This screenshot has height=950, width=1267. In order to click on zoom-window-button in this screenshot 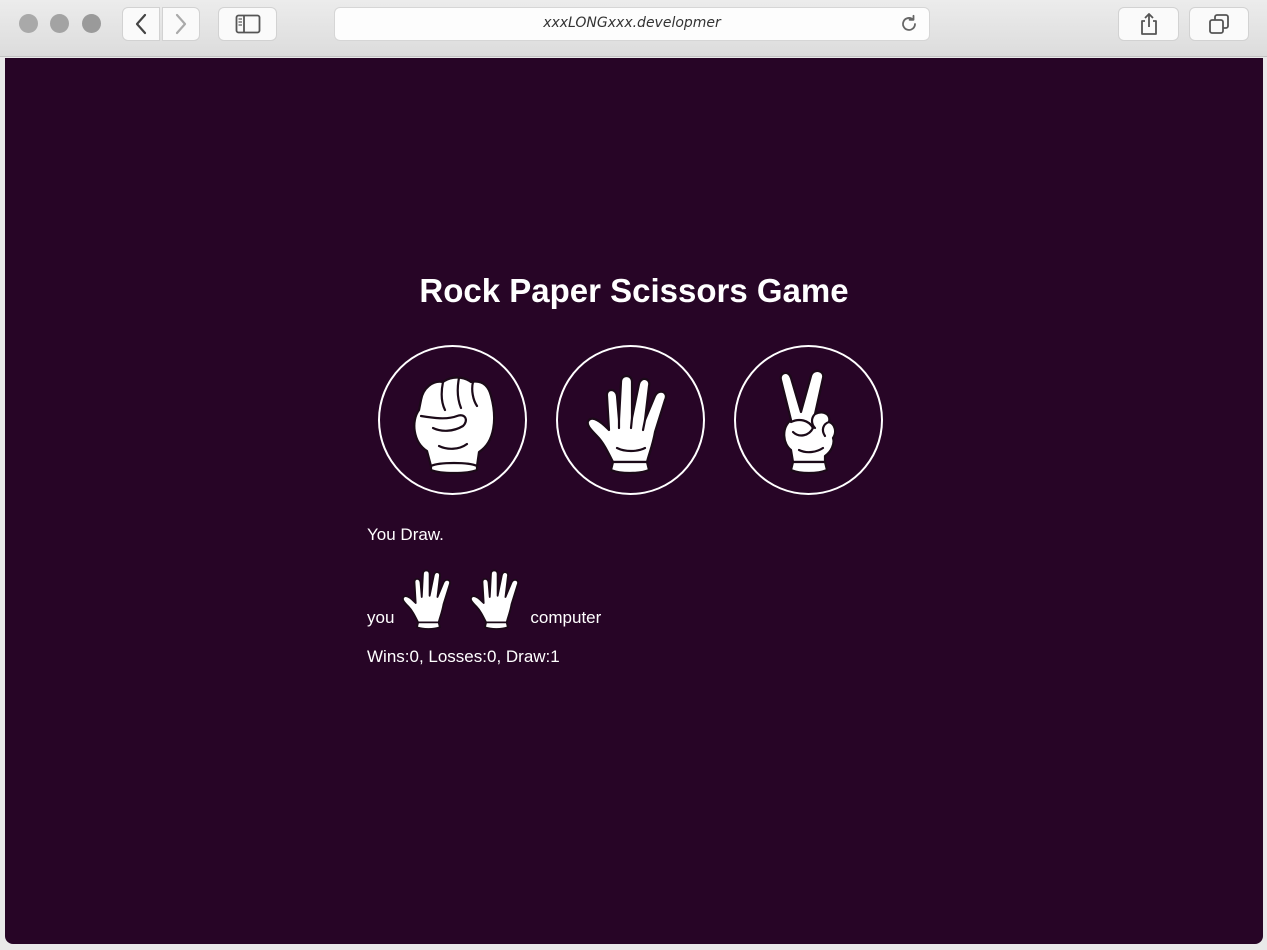, I will do `click(91, 23)`.